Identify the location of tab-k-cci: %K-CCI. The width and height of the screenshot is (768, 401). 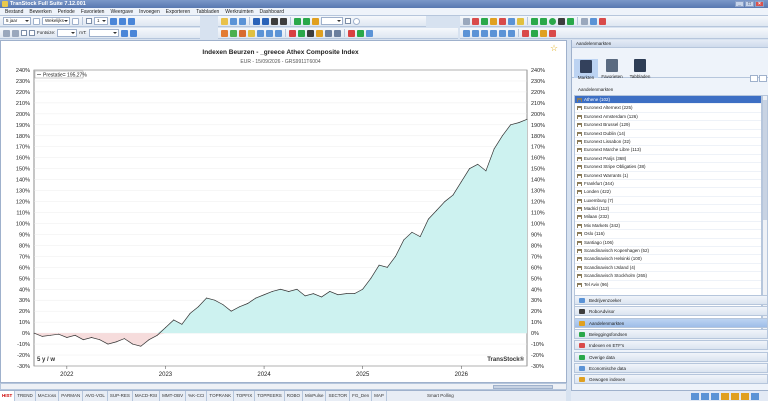
(197, 396).